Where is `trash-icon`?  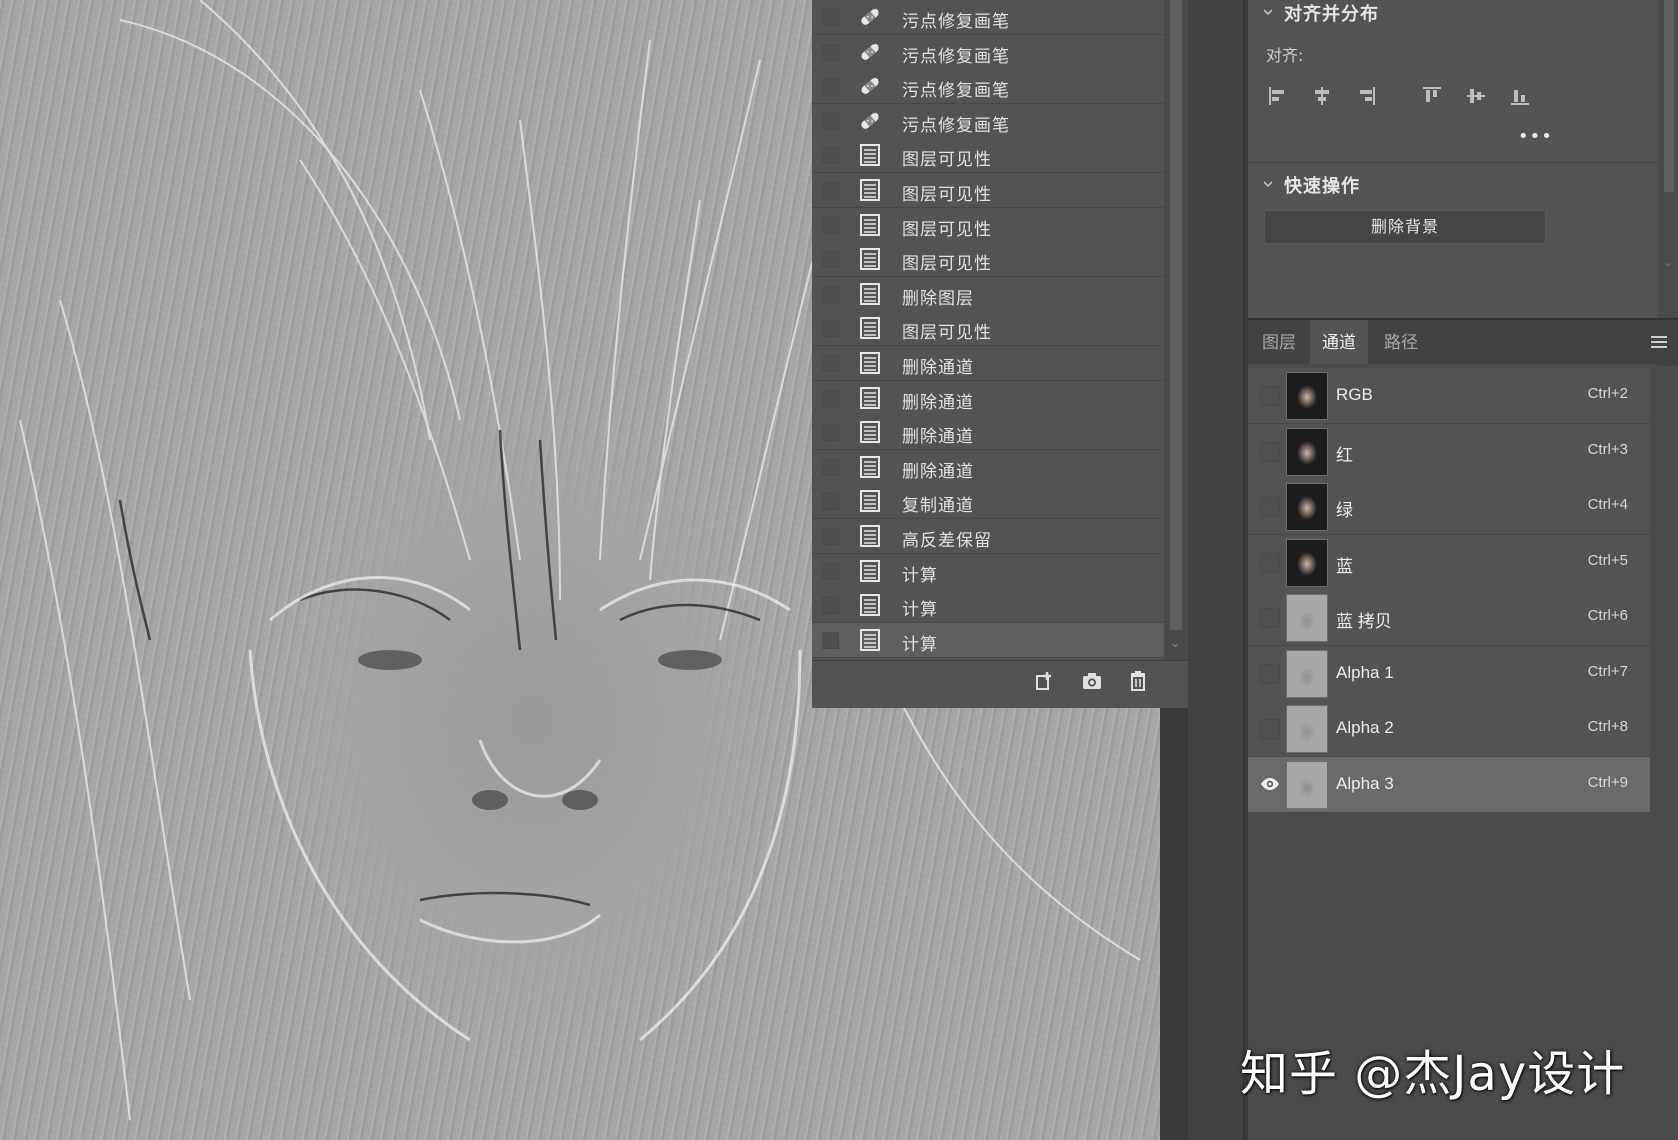
trash-icon is located at coordinates (1138, 681).